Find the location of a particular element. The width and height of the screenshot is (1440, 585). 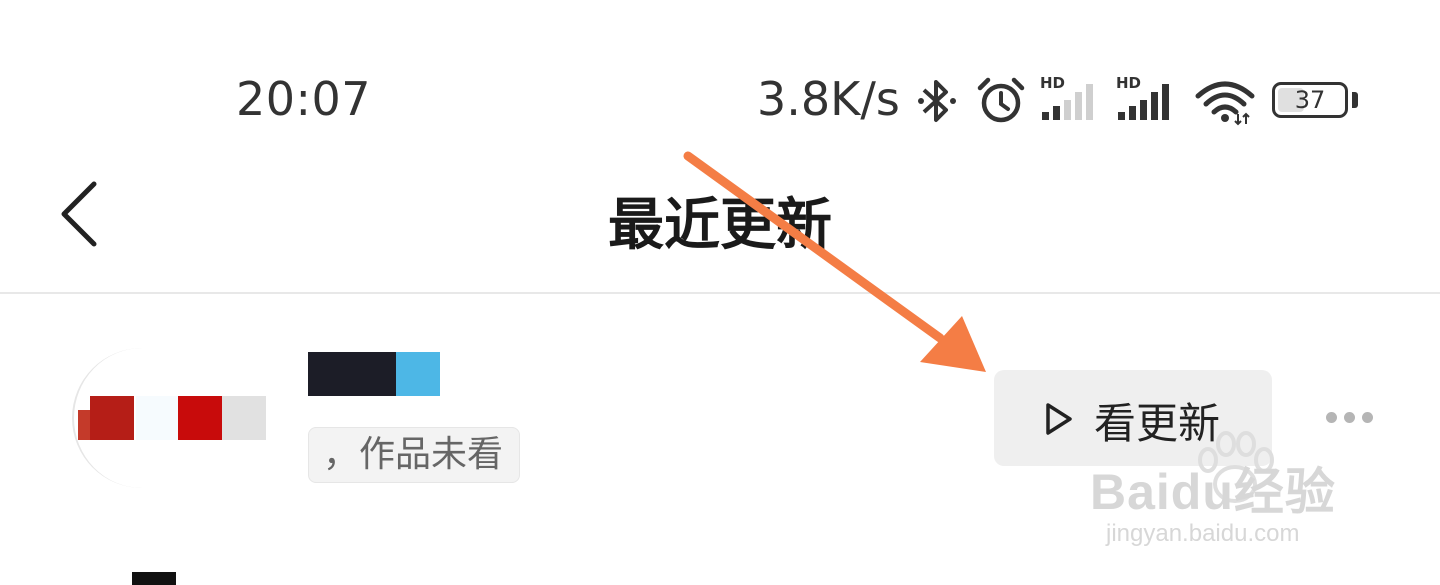

avatar is located at coordinates (171, 418).